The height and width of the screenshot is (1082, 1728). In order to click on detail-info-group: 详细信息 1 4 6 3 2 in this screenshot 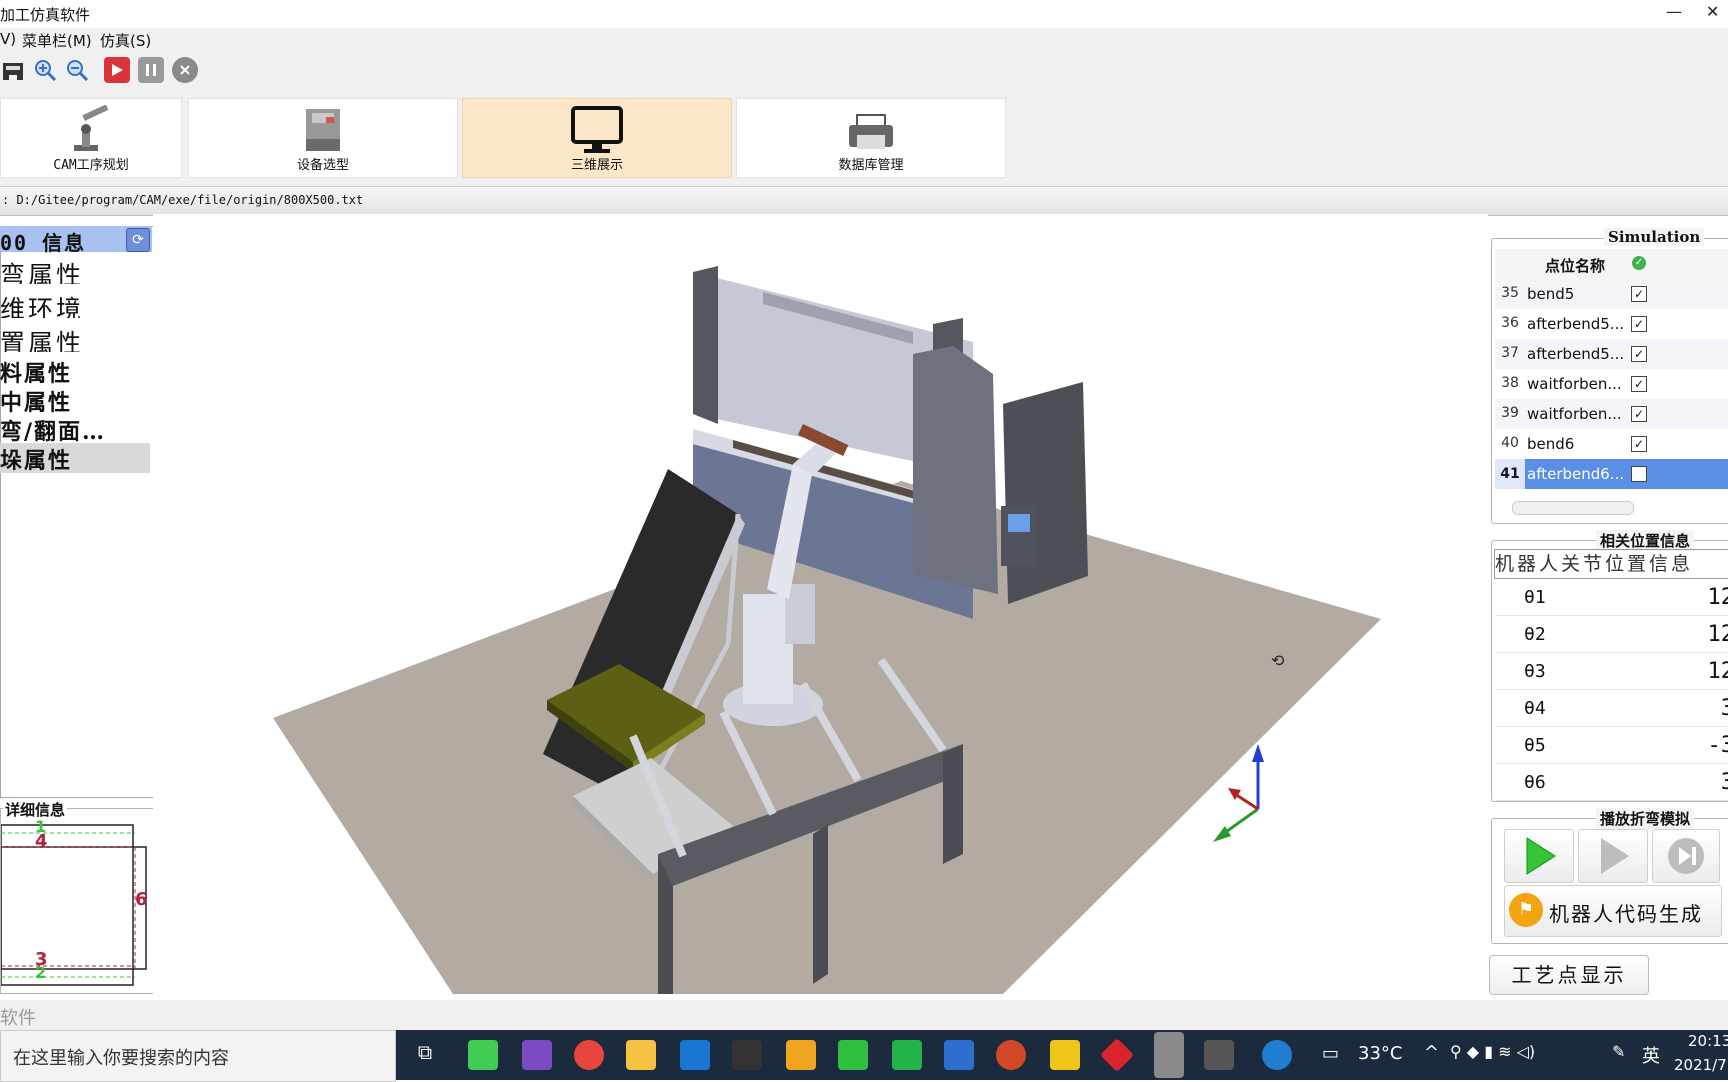, I will do `click(77, 896)`.